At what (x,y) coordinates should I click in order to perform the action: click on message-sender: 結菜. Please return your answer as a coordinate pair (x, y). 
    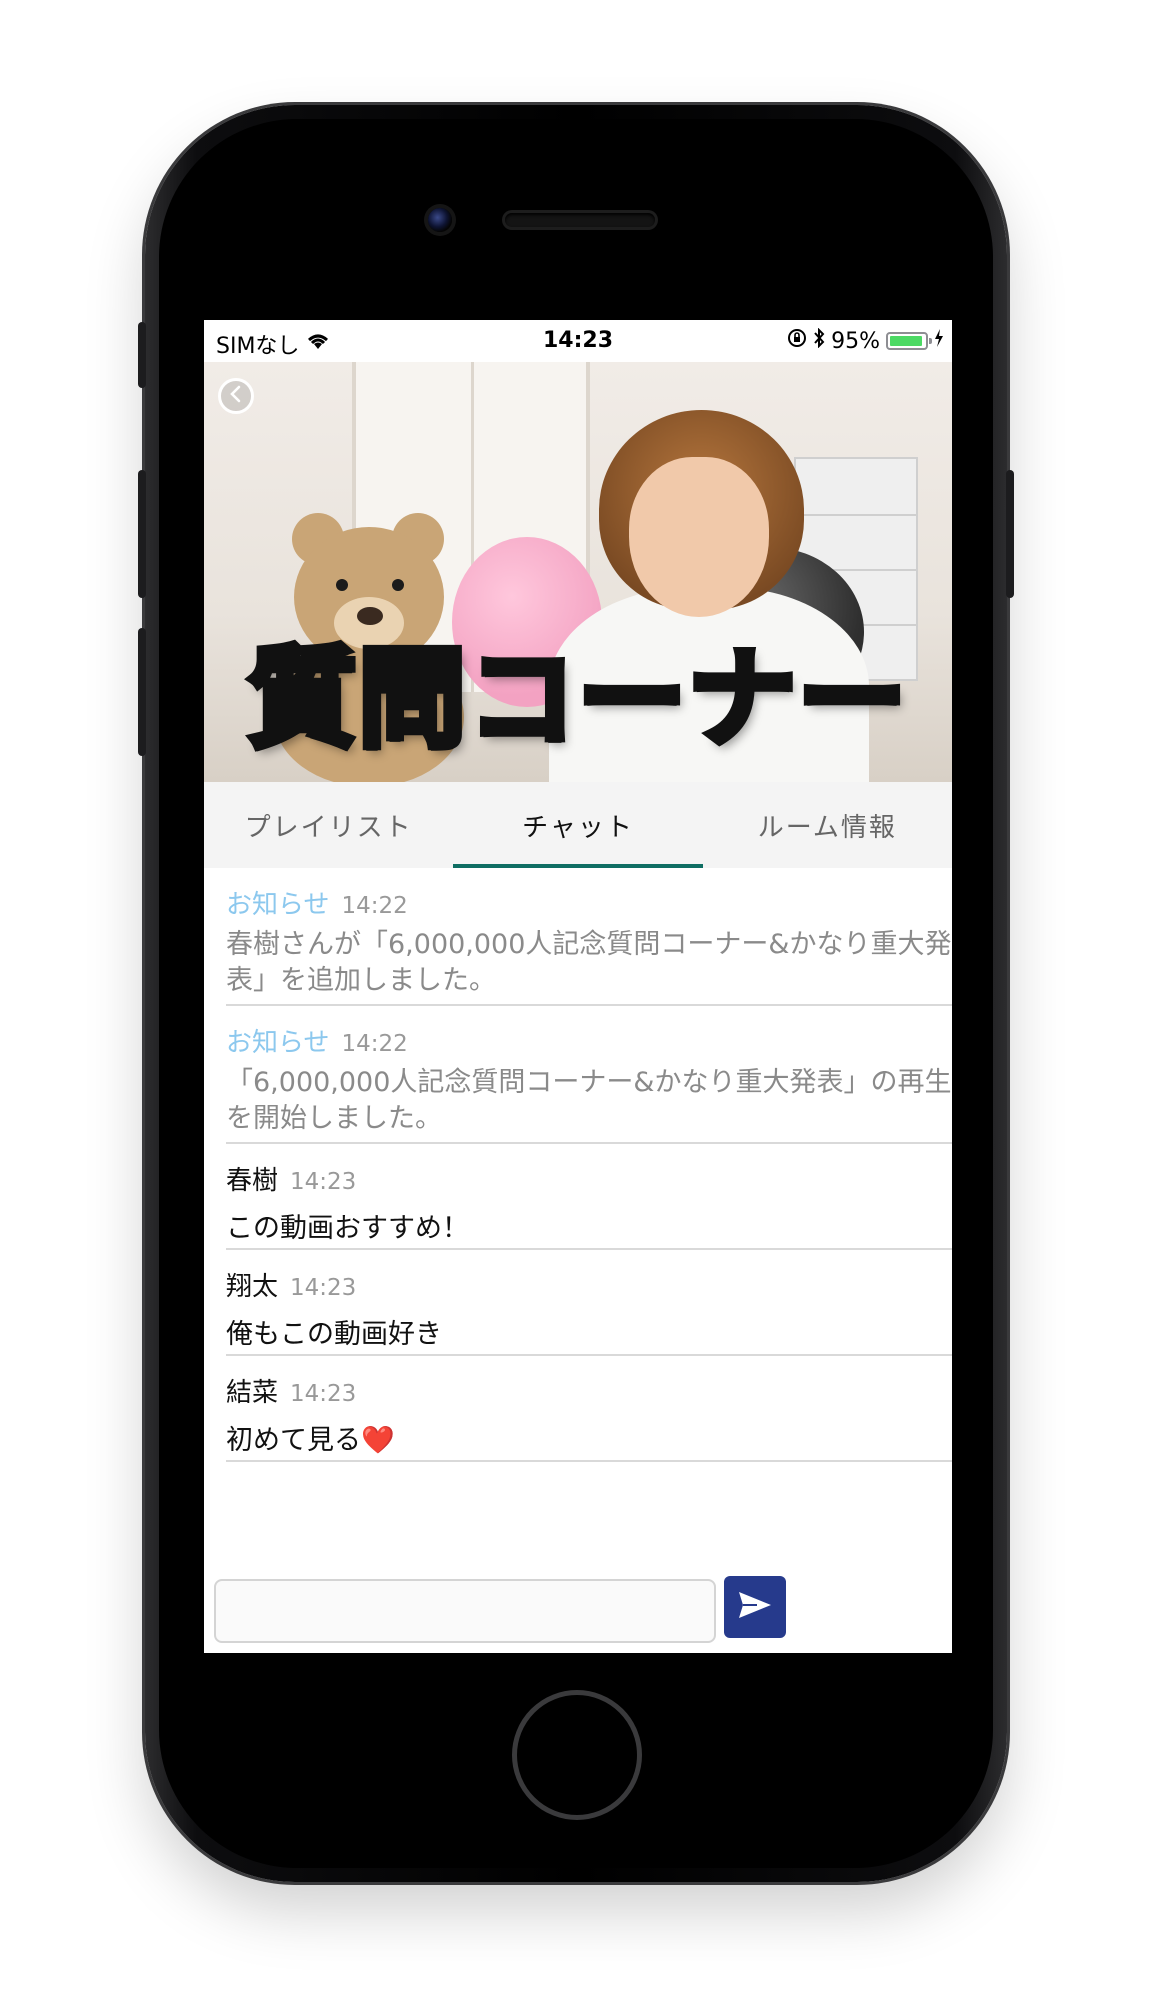
    Looking at the image, I should click on (252, 1393).